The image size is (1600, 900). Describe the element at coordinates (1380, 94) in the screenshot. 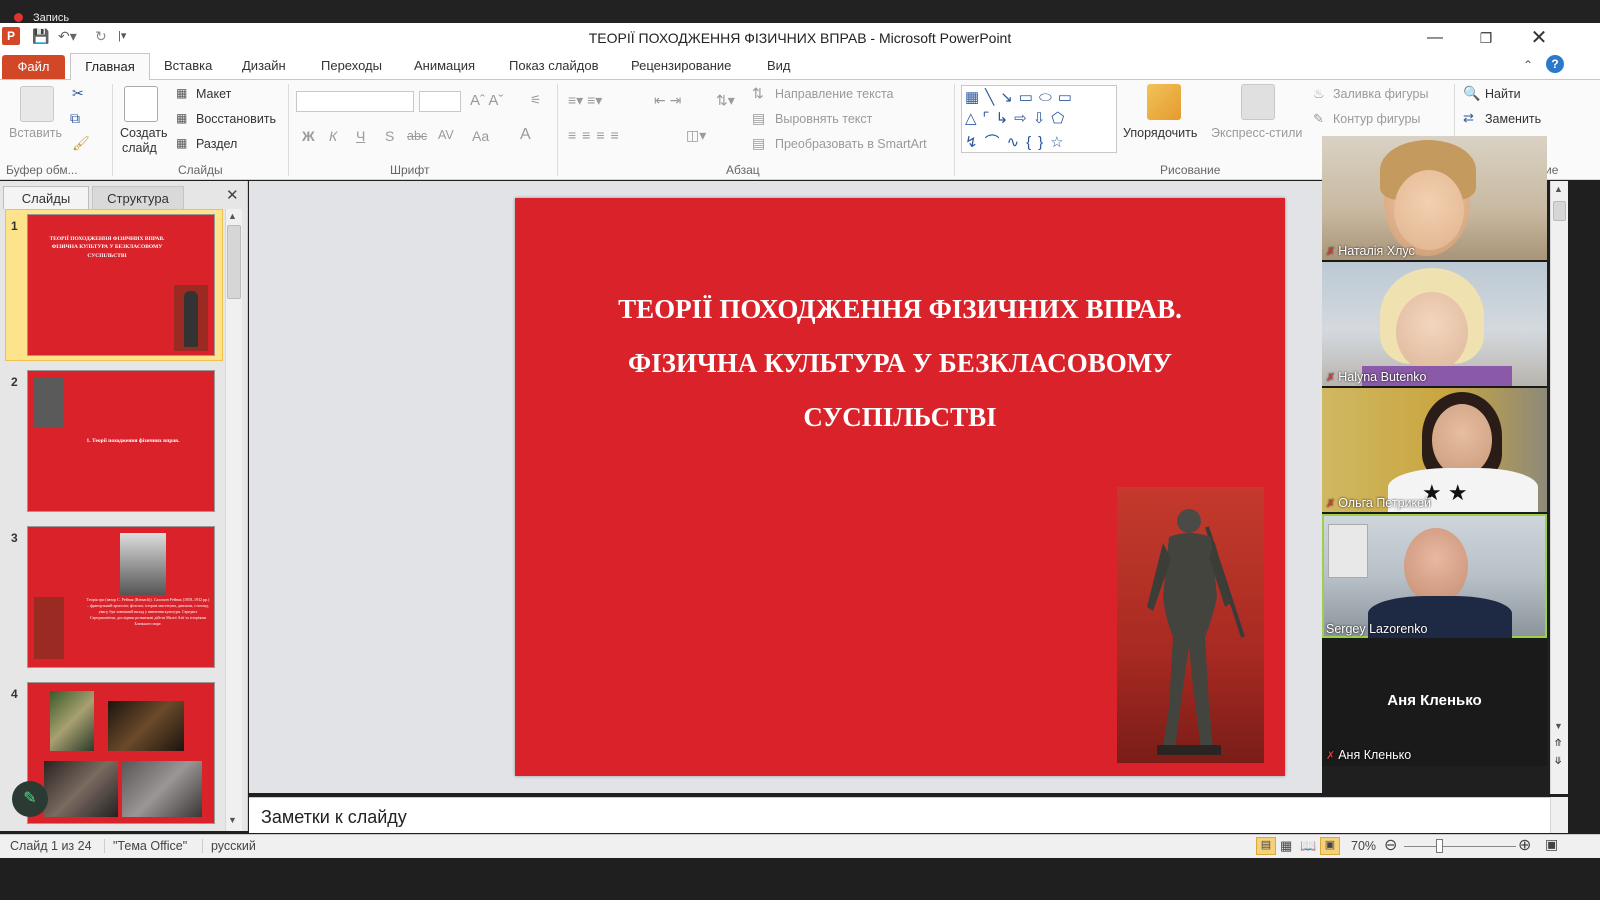

I see `shape-fill-button: Заливка фигуры` at that location.